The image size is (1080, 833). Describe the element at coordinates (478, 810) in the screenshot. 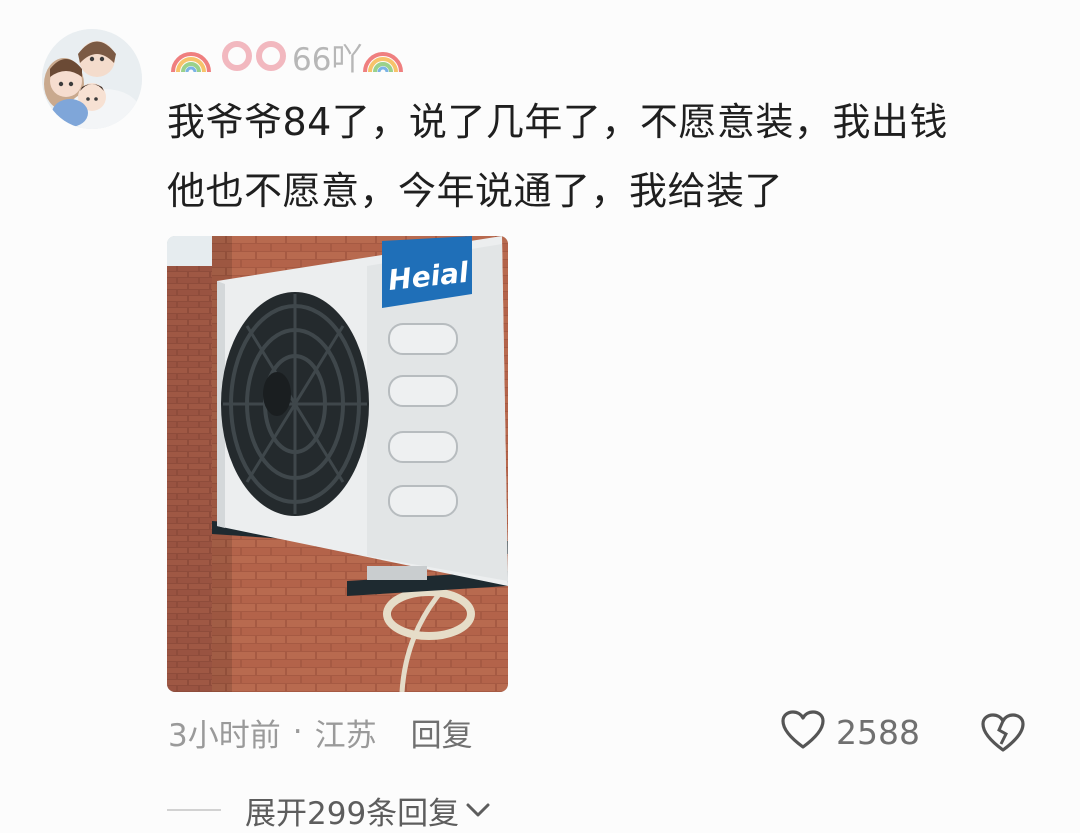

I see `chevron-down-icon` at that location.